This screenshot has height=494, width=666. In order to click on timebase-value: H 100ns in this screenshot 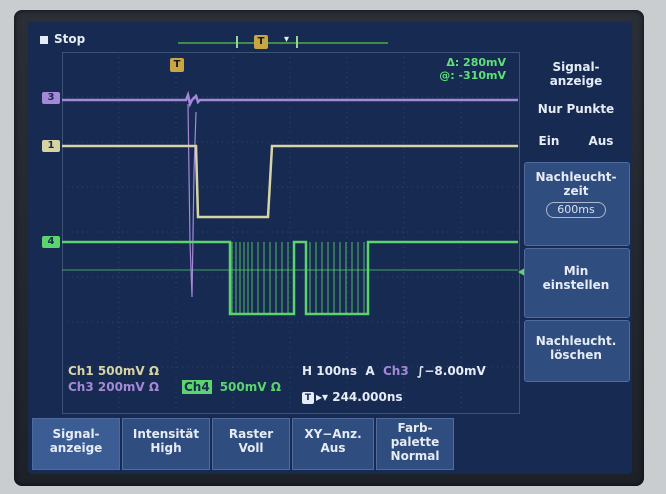, I will do `click(329, 371)`.